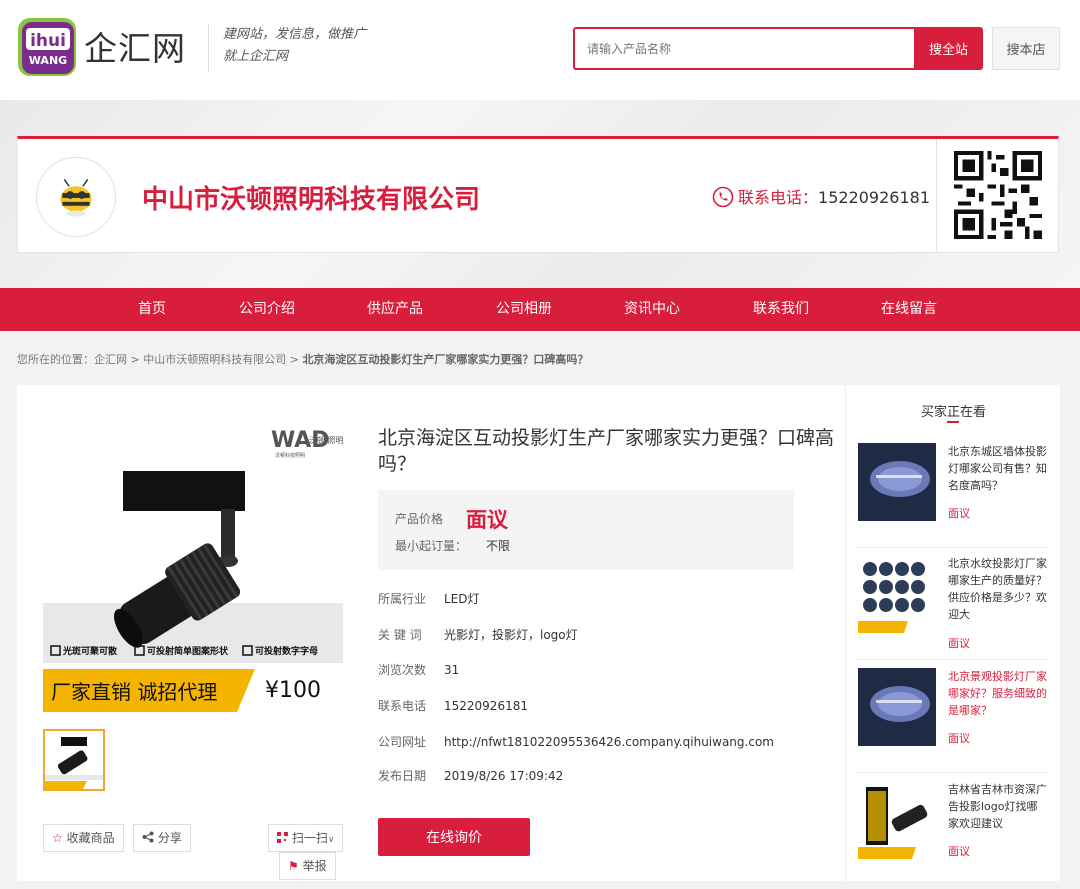 The height and width of the screenshot is (889, 1080). I want to click on share-button: 分享, so click(162, 838).